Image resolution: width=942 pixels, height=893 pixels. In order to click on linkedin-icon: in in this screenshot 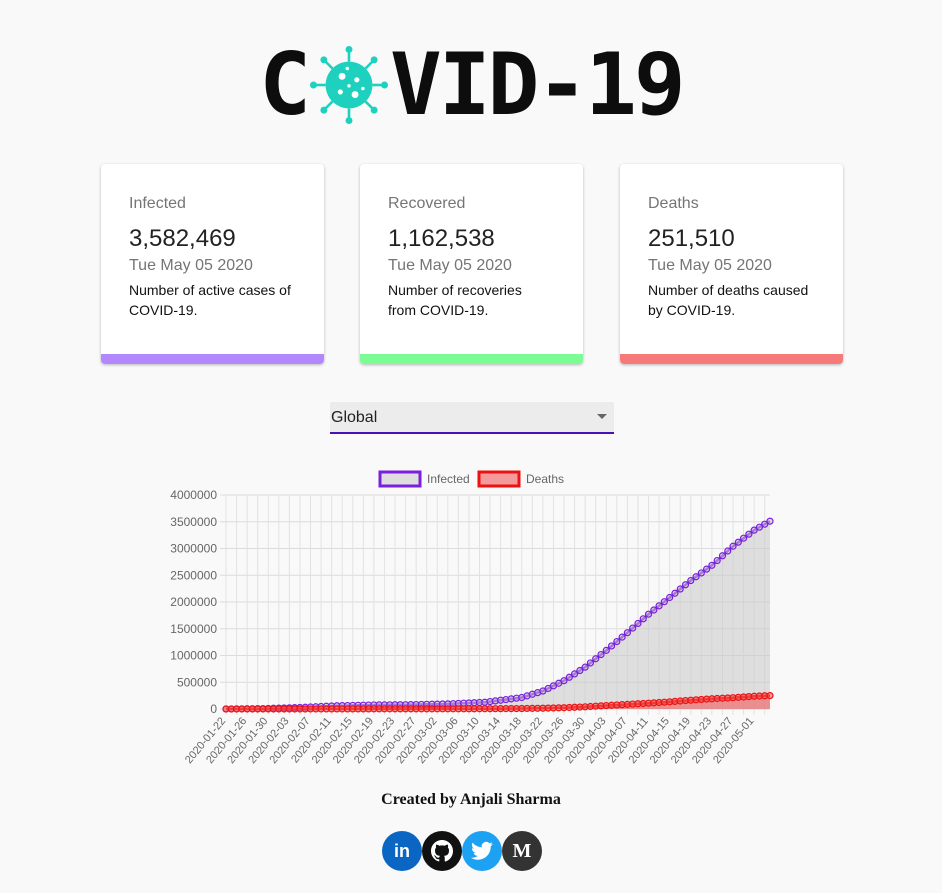, I will do `click(402, 851)`.